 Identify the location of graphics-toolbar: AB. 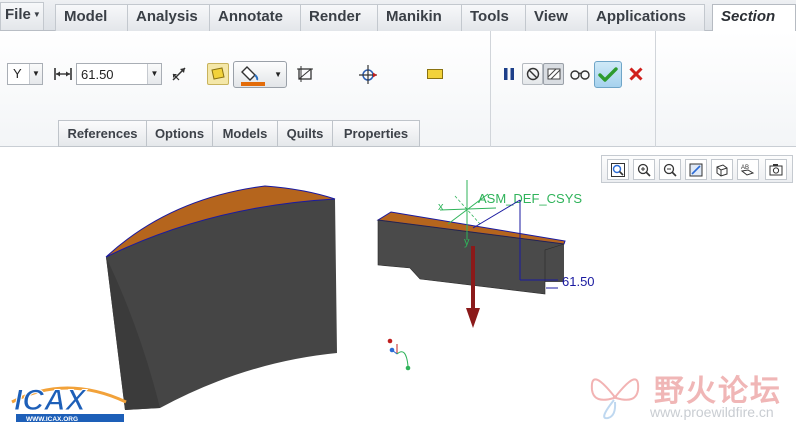
(697, 169).